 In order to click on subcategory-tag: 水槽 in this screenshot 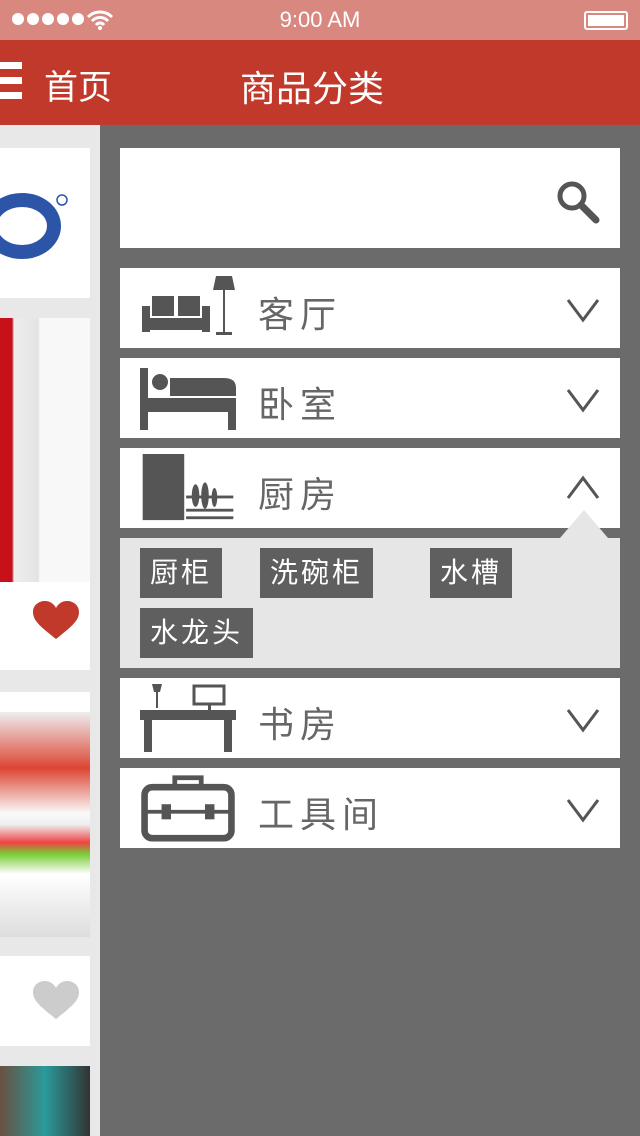, I will do `click(471, 573)`.